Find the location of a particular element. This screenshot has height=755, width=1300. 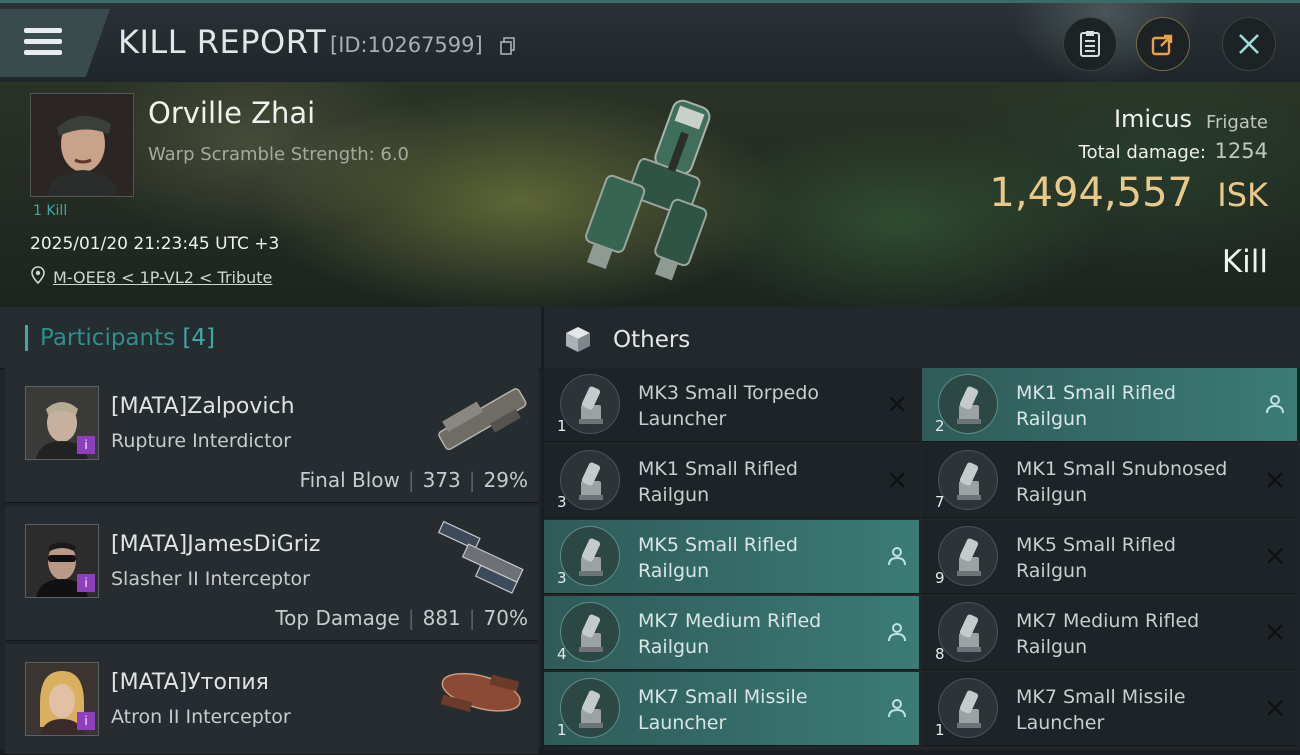

item-row: 9 MK5 Small Rifled Railgun is located at coordinates (1109, 557).